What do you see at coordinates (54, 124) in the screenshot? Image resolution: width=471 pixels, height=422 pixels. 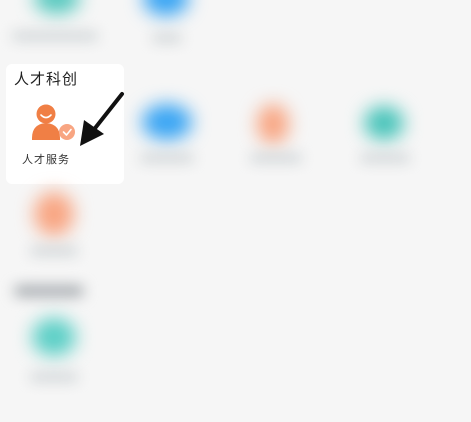 I see `person-badge-icon` at bounding box center [54, 124].